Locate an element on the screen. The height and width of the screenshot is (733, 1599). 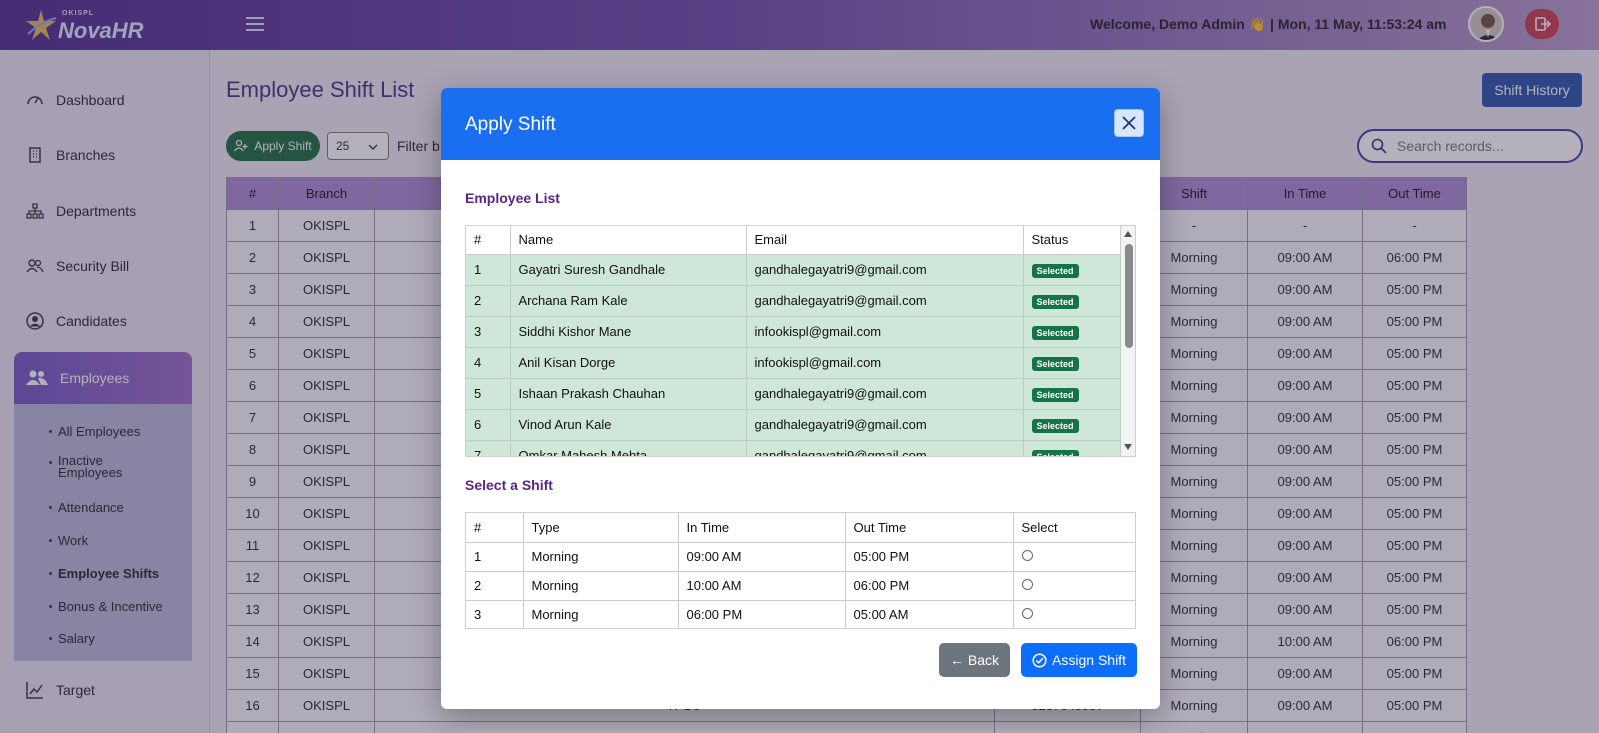
table-row: 2 Morning 10:00 AM 06:00 PM is located at coordinates (800, 586).